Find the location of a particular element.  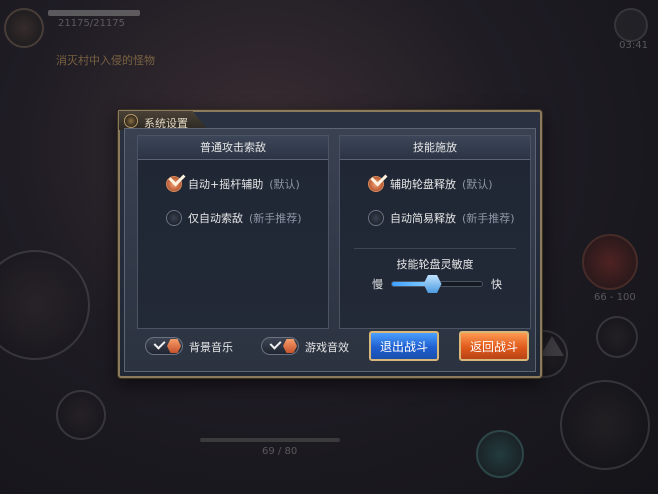

option-auto-only: 仅自动索敌 (新手推荐) is located at coordinates (234, 218).